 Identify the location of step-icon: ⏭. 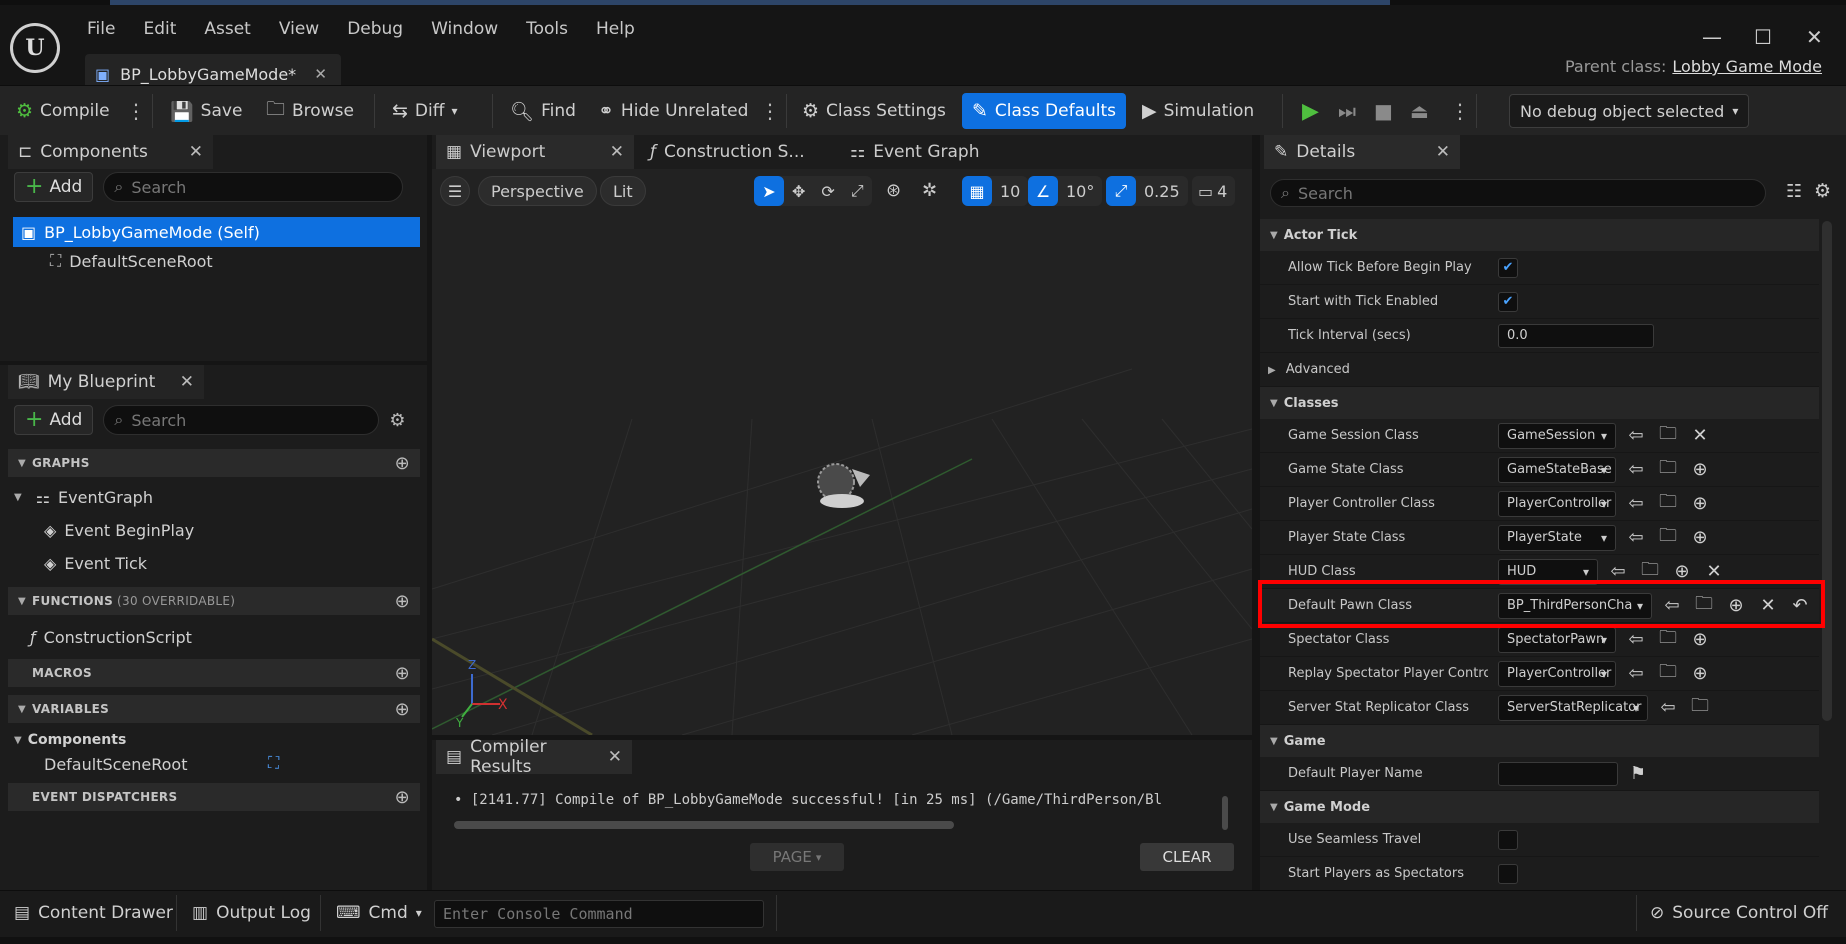
(1347, 111).